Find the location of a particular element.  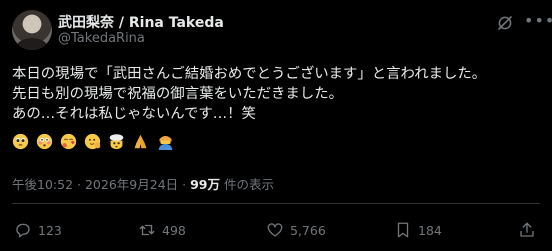

timestamp-line: 午後10:52 · 2026年9月24日 · 99万 件の表示 is located at coordinates (143, 183).